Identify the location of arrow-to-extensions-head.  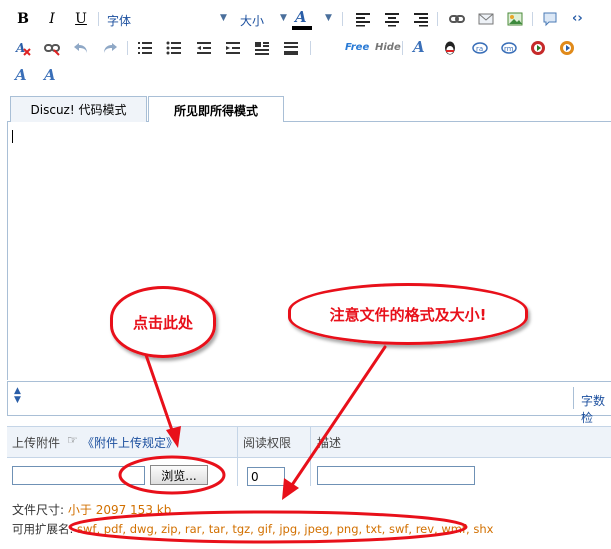
(290, 489).